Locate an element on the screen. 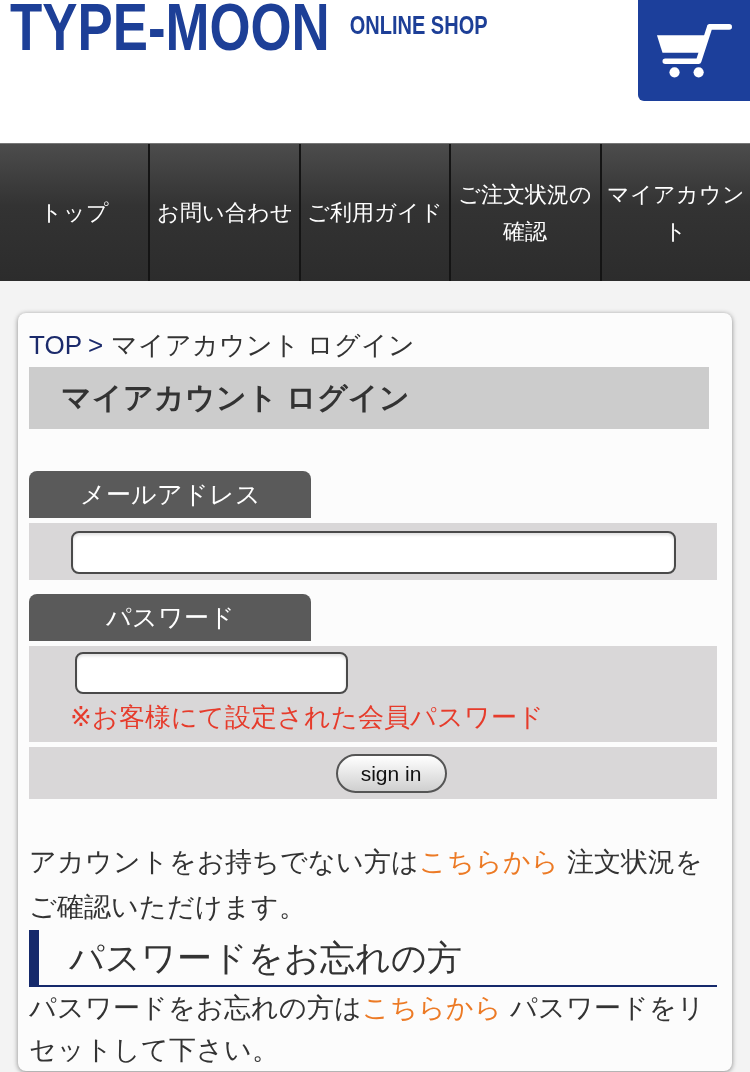 The height and width of the screenshot is (1072, 750). breadcrumb-current: マイアカウント ログイン is located at coordinates (263, 345).